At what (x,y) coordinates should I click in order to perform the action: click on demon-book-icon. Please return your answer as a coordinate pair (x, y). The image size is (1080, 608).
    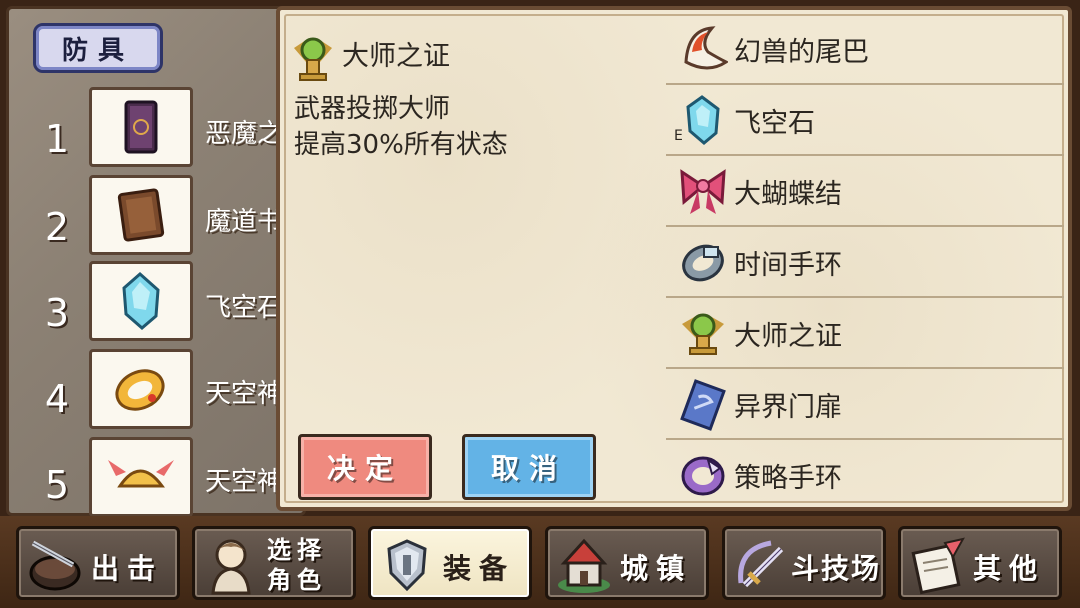
    Looking at the image, I should click on (141, 127).